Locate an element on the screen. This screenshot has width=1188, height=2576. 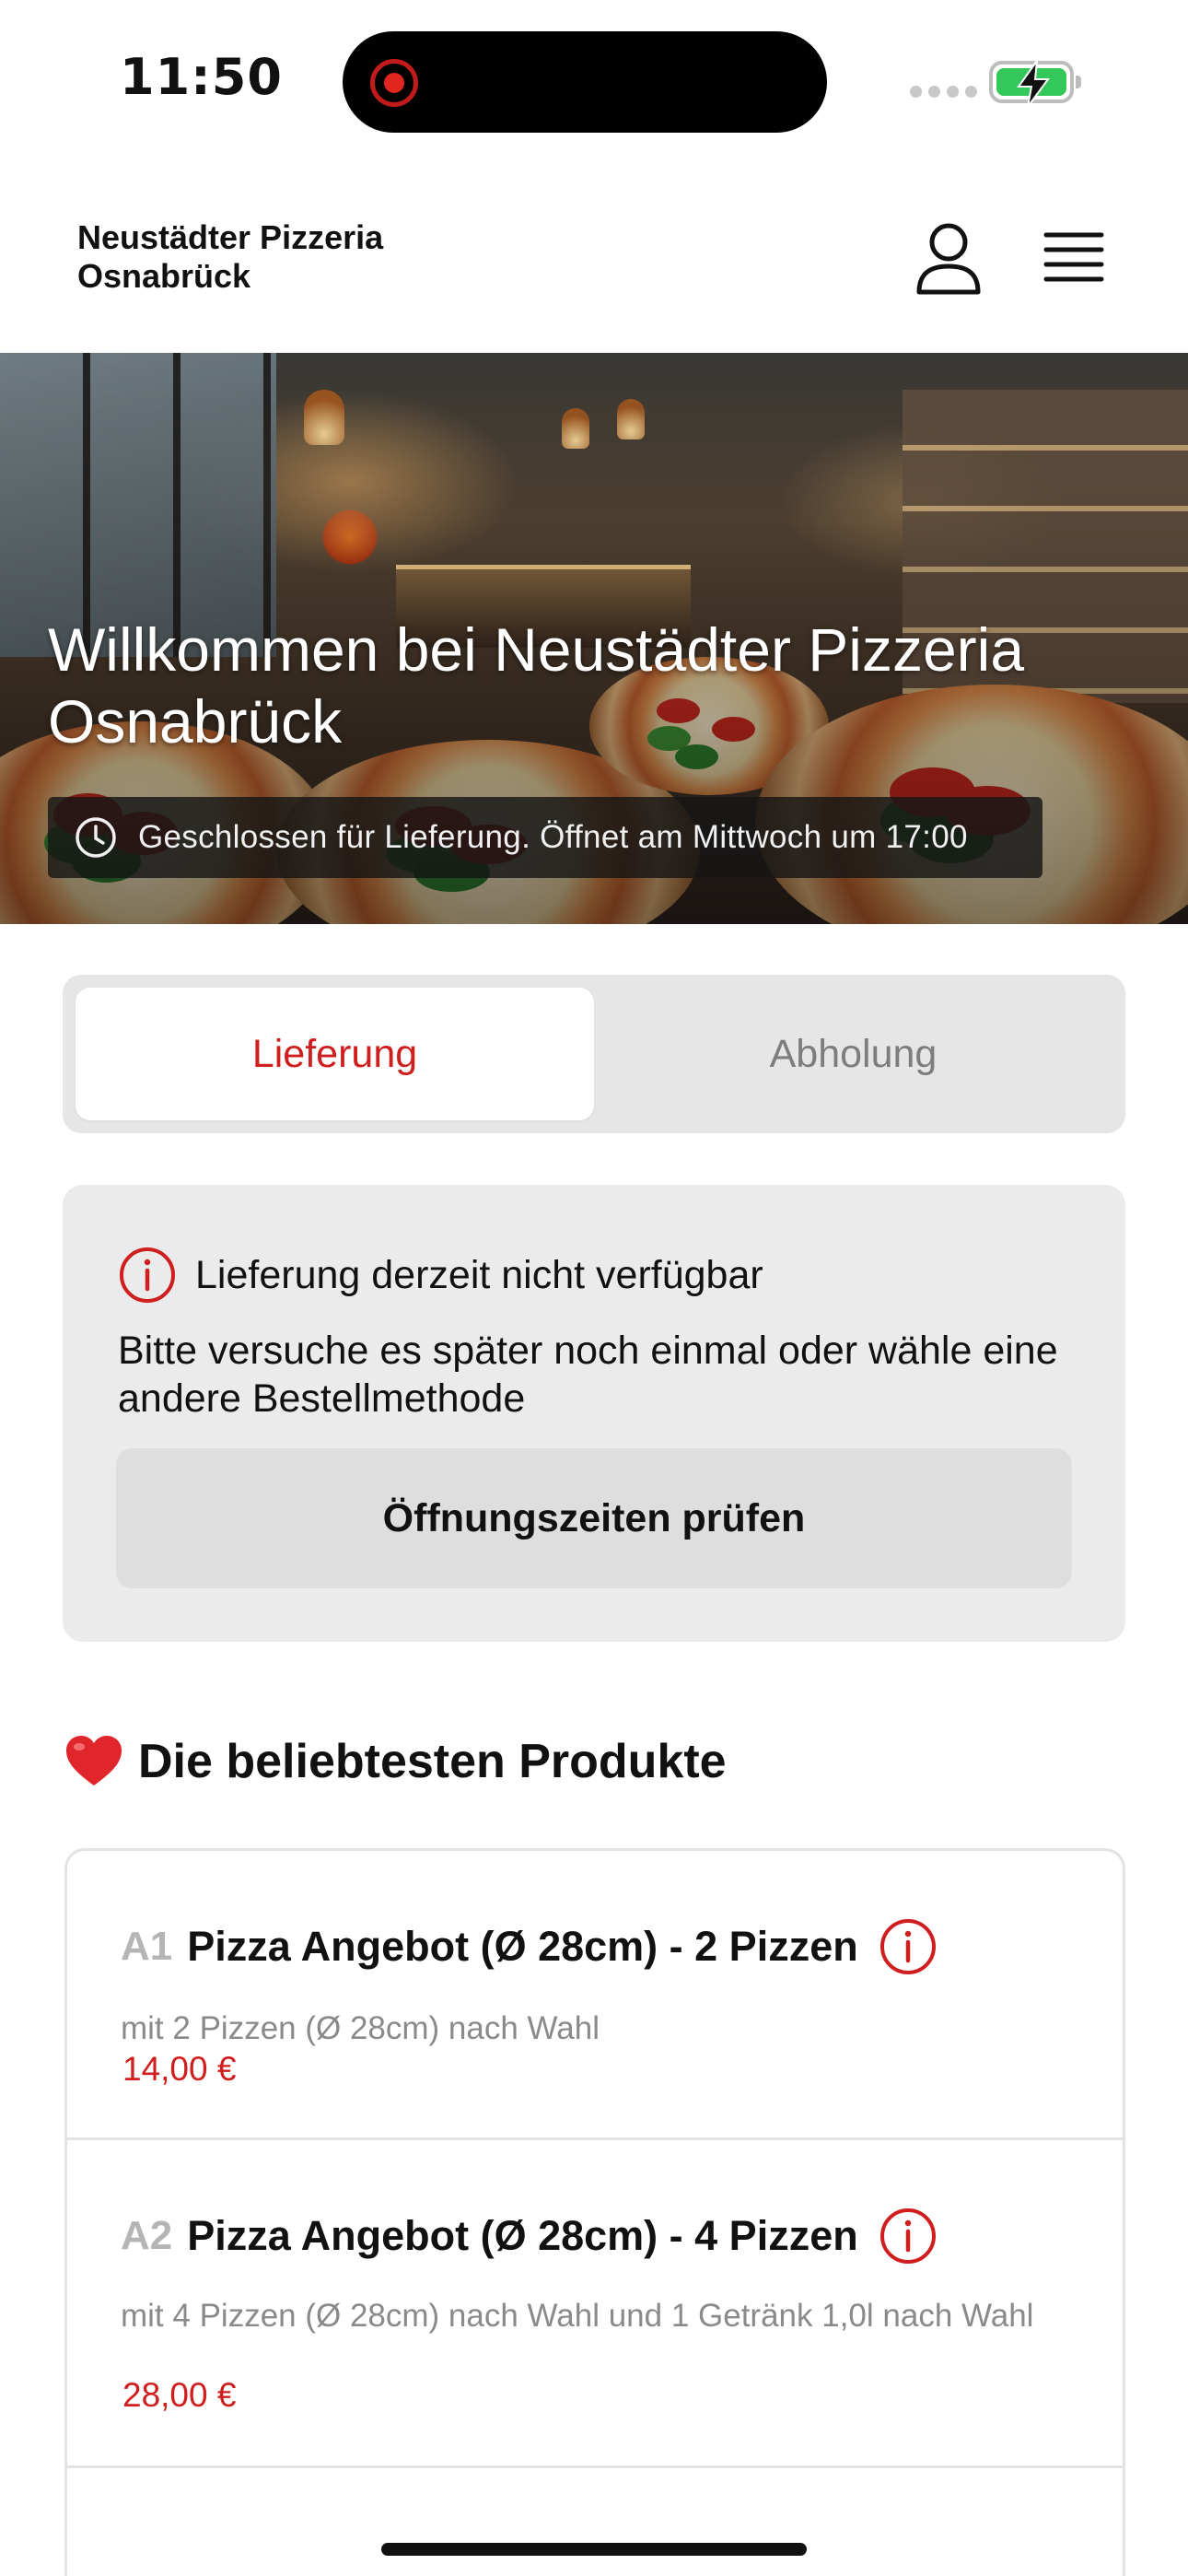
person-icon is located at coordinates (948, 259).